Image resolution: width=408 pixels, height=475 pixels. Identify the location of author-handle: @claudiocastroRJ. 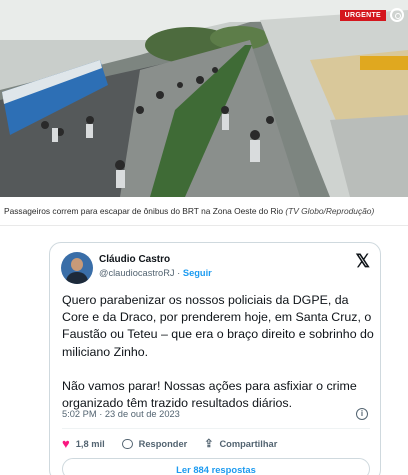
(137, 273).